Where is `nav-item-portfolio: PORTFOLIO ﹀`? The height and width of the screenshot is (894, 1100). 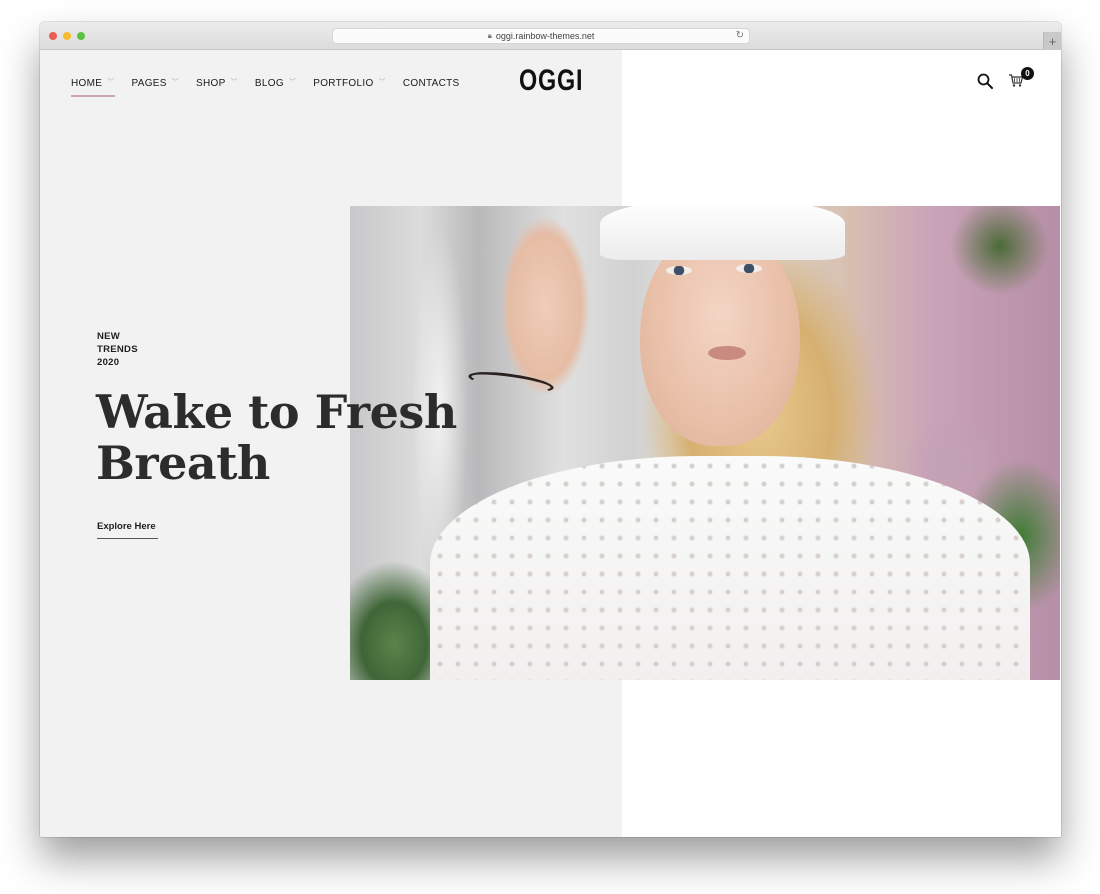 nav-item-portfolio: PORTFOLIO ﹀ is located at coordinates (349, 83).